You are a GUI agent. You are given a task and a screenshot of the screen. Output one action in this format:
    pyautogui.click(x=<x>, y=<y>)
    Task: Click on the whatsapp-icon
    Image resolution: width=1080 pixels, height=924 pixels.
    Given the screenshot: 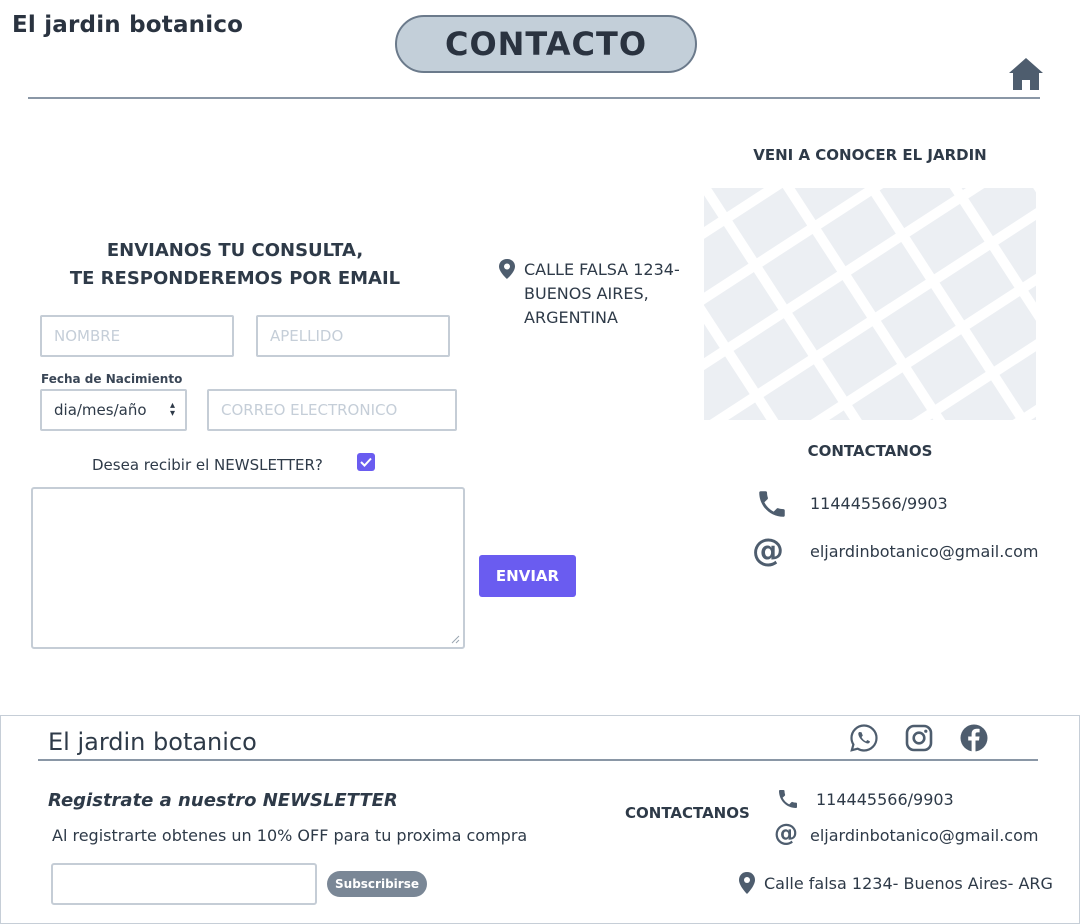 What is the action you would take?
    pyautogui.click(x=864, y=738)
    